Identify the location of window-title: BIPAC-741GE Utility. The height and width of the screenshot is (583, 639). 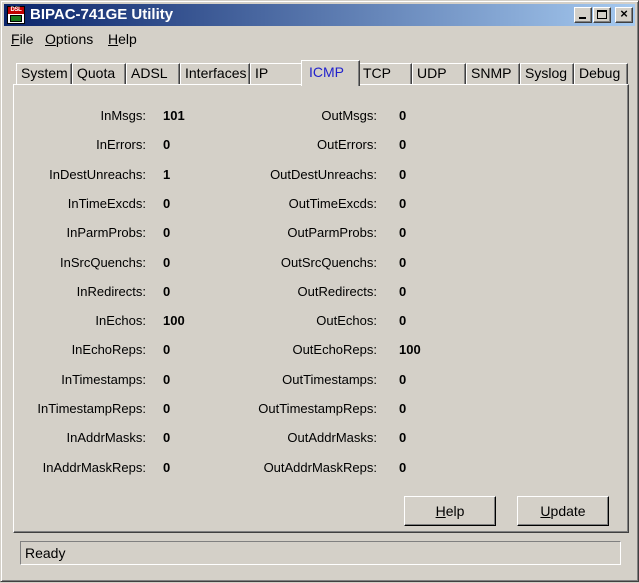
(102, 14).